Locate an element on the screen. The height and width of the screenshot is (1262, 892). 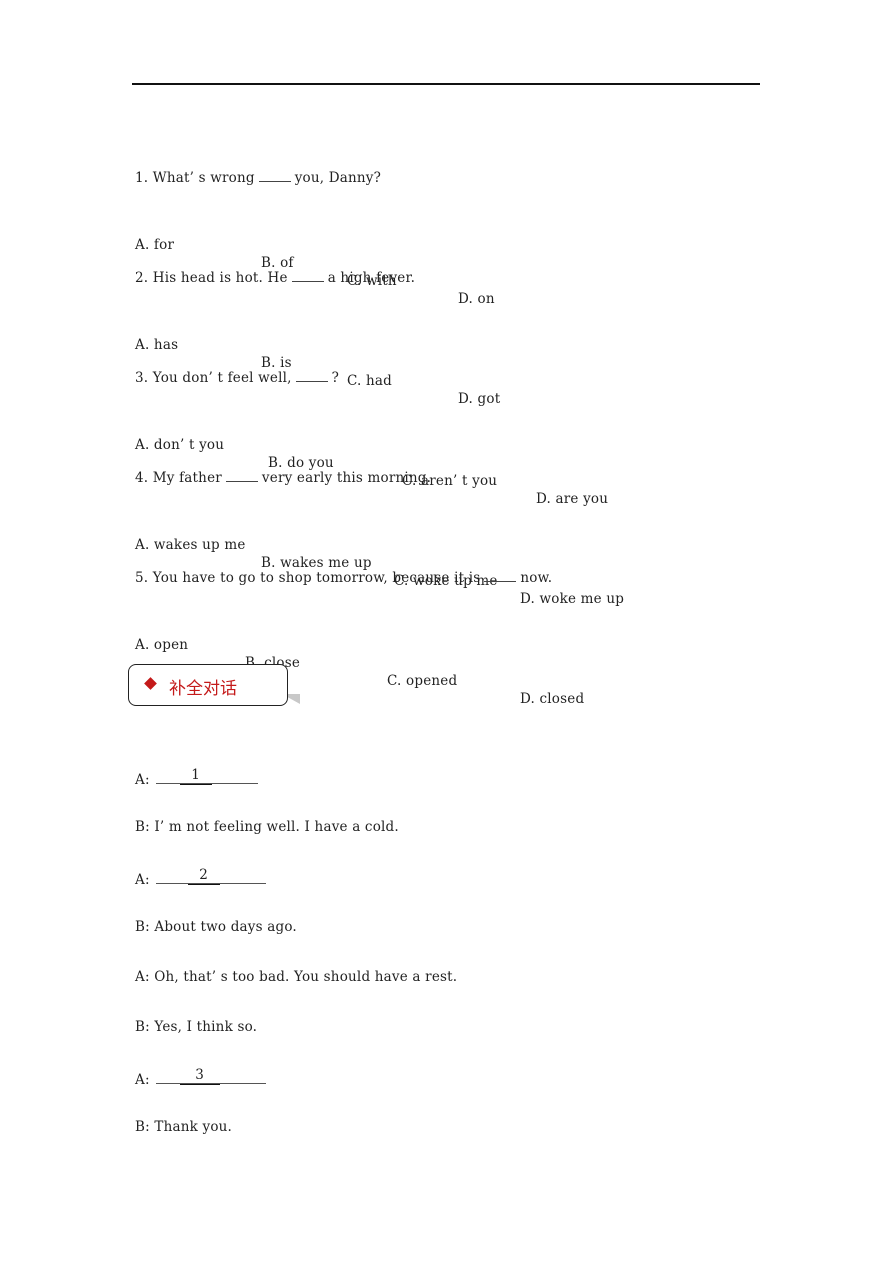
dialogue-line-7: A: 3 is located at coordinates (200, 1077).